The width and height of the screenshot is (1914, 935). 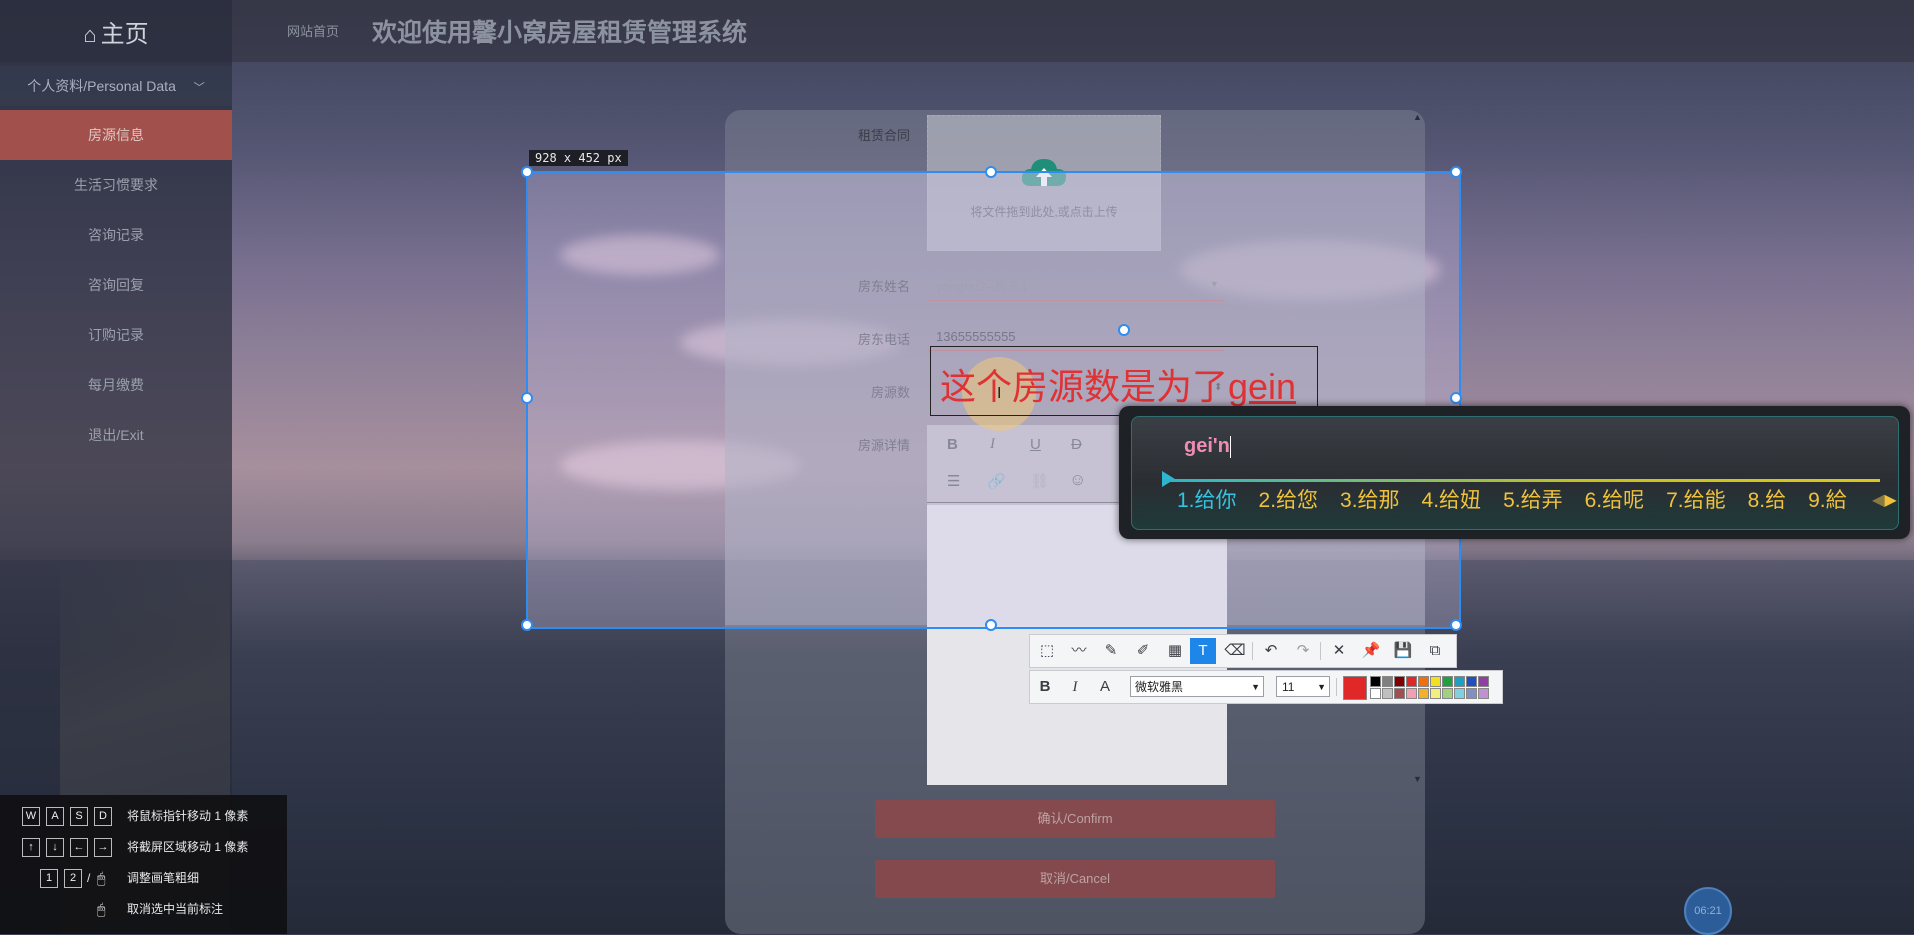 What do you see at coordinates (1075, 819) in the screenshot?
I see `confirm-button: 确认/Confirm` at bounding box center [1075, 819].